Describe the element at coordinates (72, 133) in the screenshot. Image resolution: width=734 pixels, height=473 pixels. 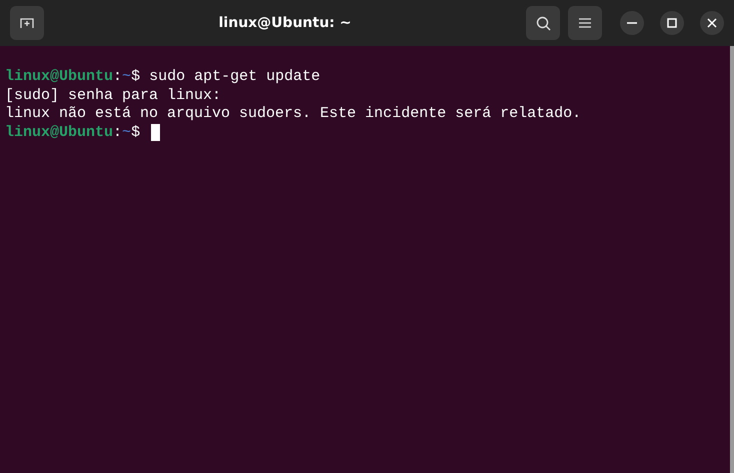
I see `prompt-line: linux@Ubuntu:~$` at that location.